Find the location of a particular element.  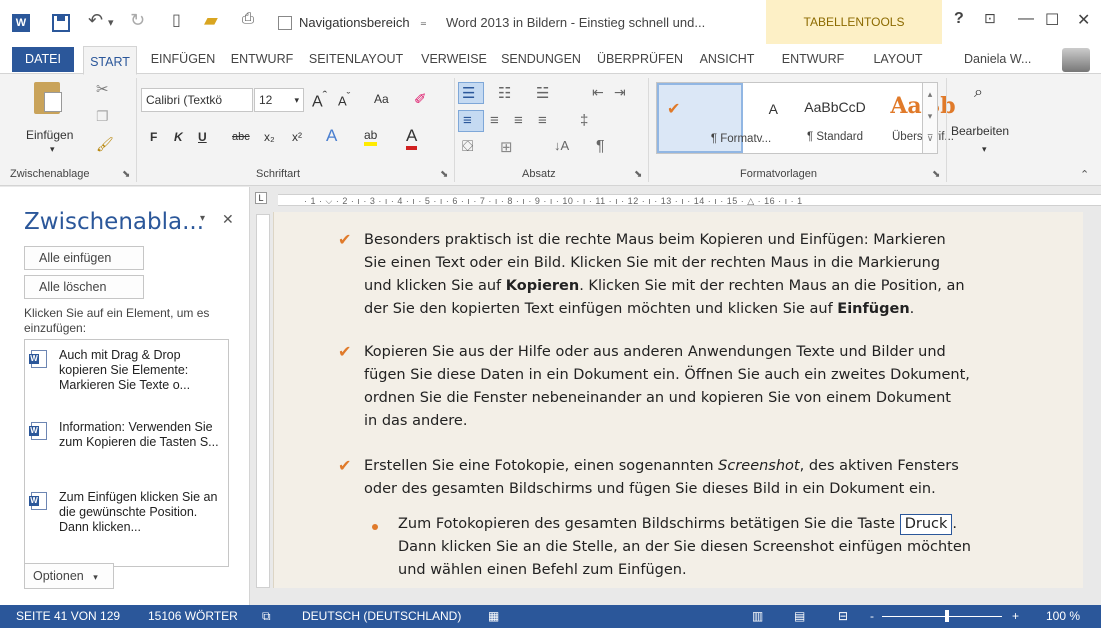

tab-verweise: VERWEISE is located at coordinates (454, 59).